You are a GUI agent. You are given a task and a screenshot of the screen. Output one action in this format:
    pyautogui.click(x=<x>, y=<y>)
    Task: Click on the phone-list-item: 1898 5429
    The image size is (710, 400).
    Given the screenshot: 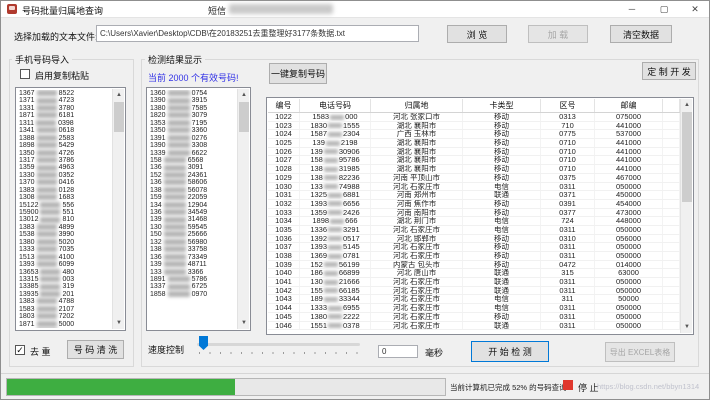 What is the action you would take?
    pyautogui.click(x=65, y=145)
    